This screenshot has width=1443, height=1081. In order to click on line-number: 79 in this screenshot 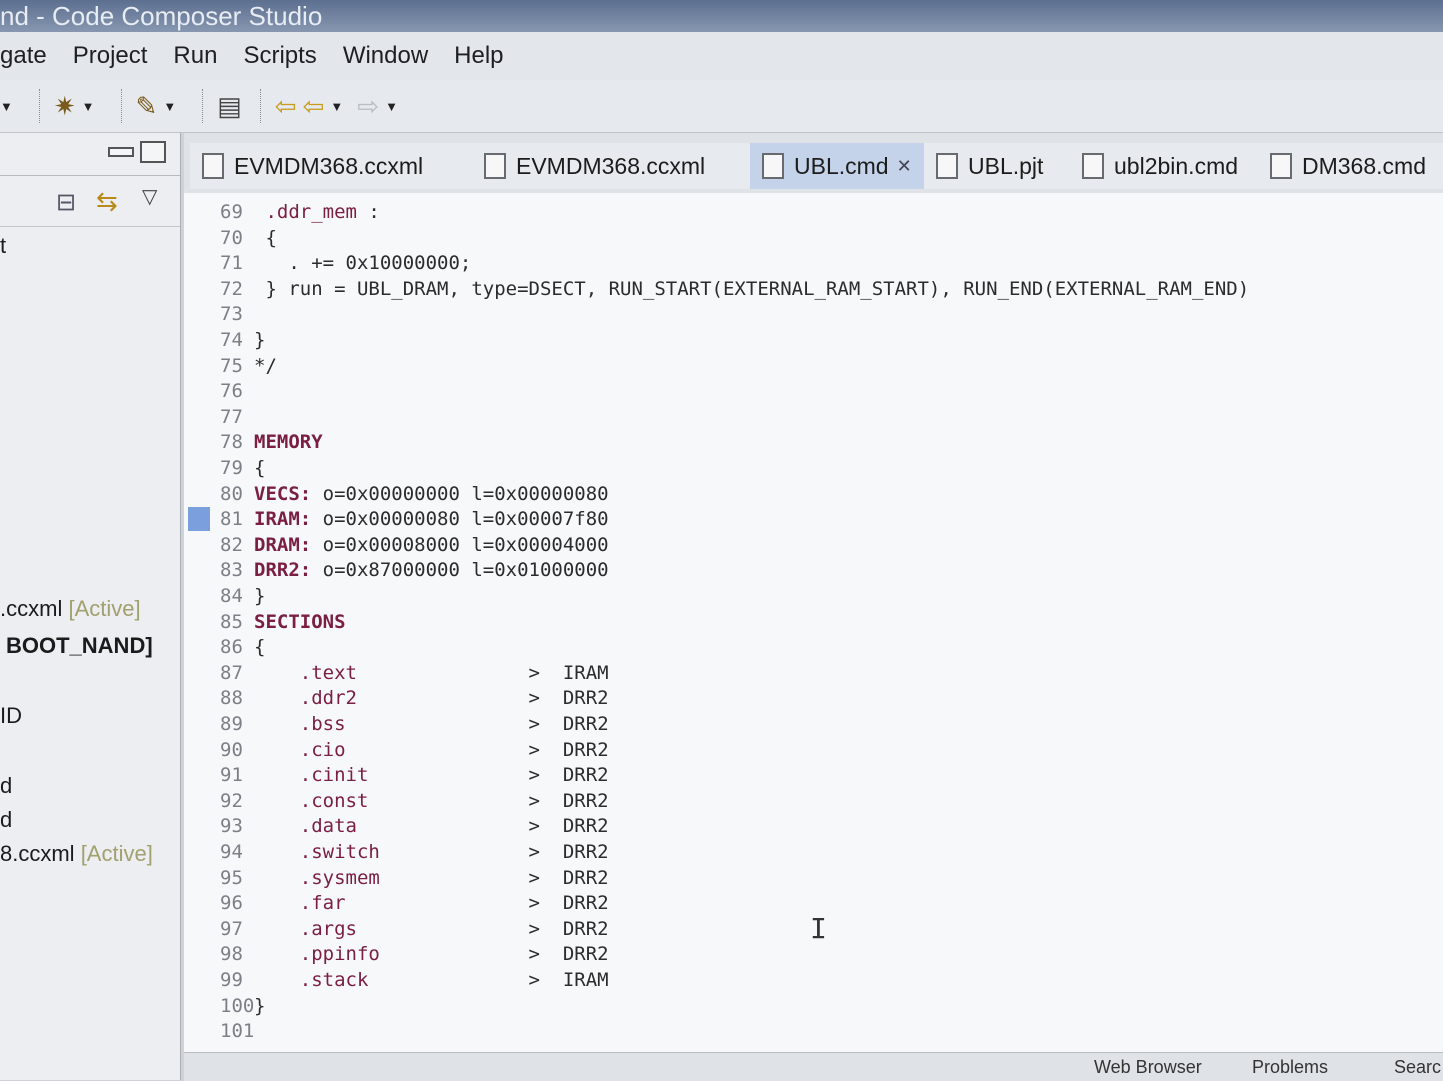, I will do `click(231, 468)`.